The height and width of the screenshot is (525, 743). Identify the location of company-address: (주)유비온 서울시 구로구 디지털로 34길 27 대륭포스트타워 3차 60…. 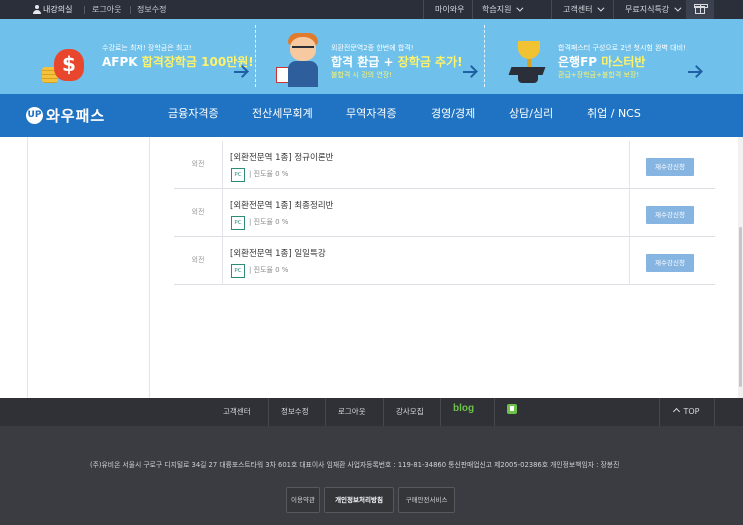
(355, 465).